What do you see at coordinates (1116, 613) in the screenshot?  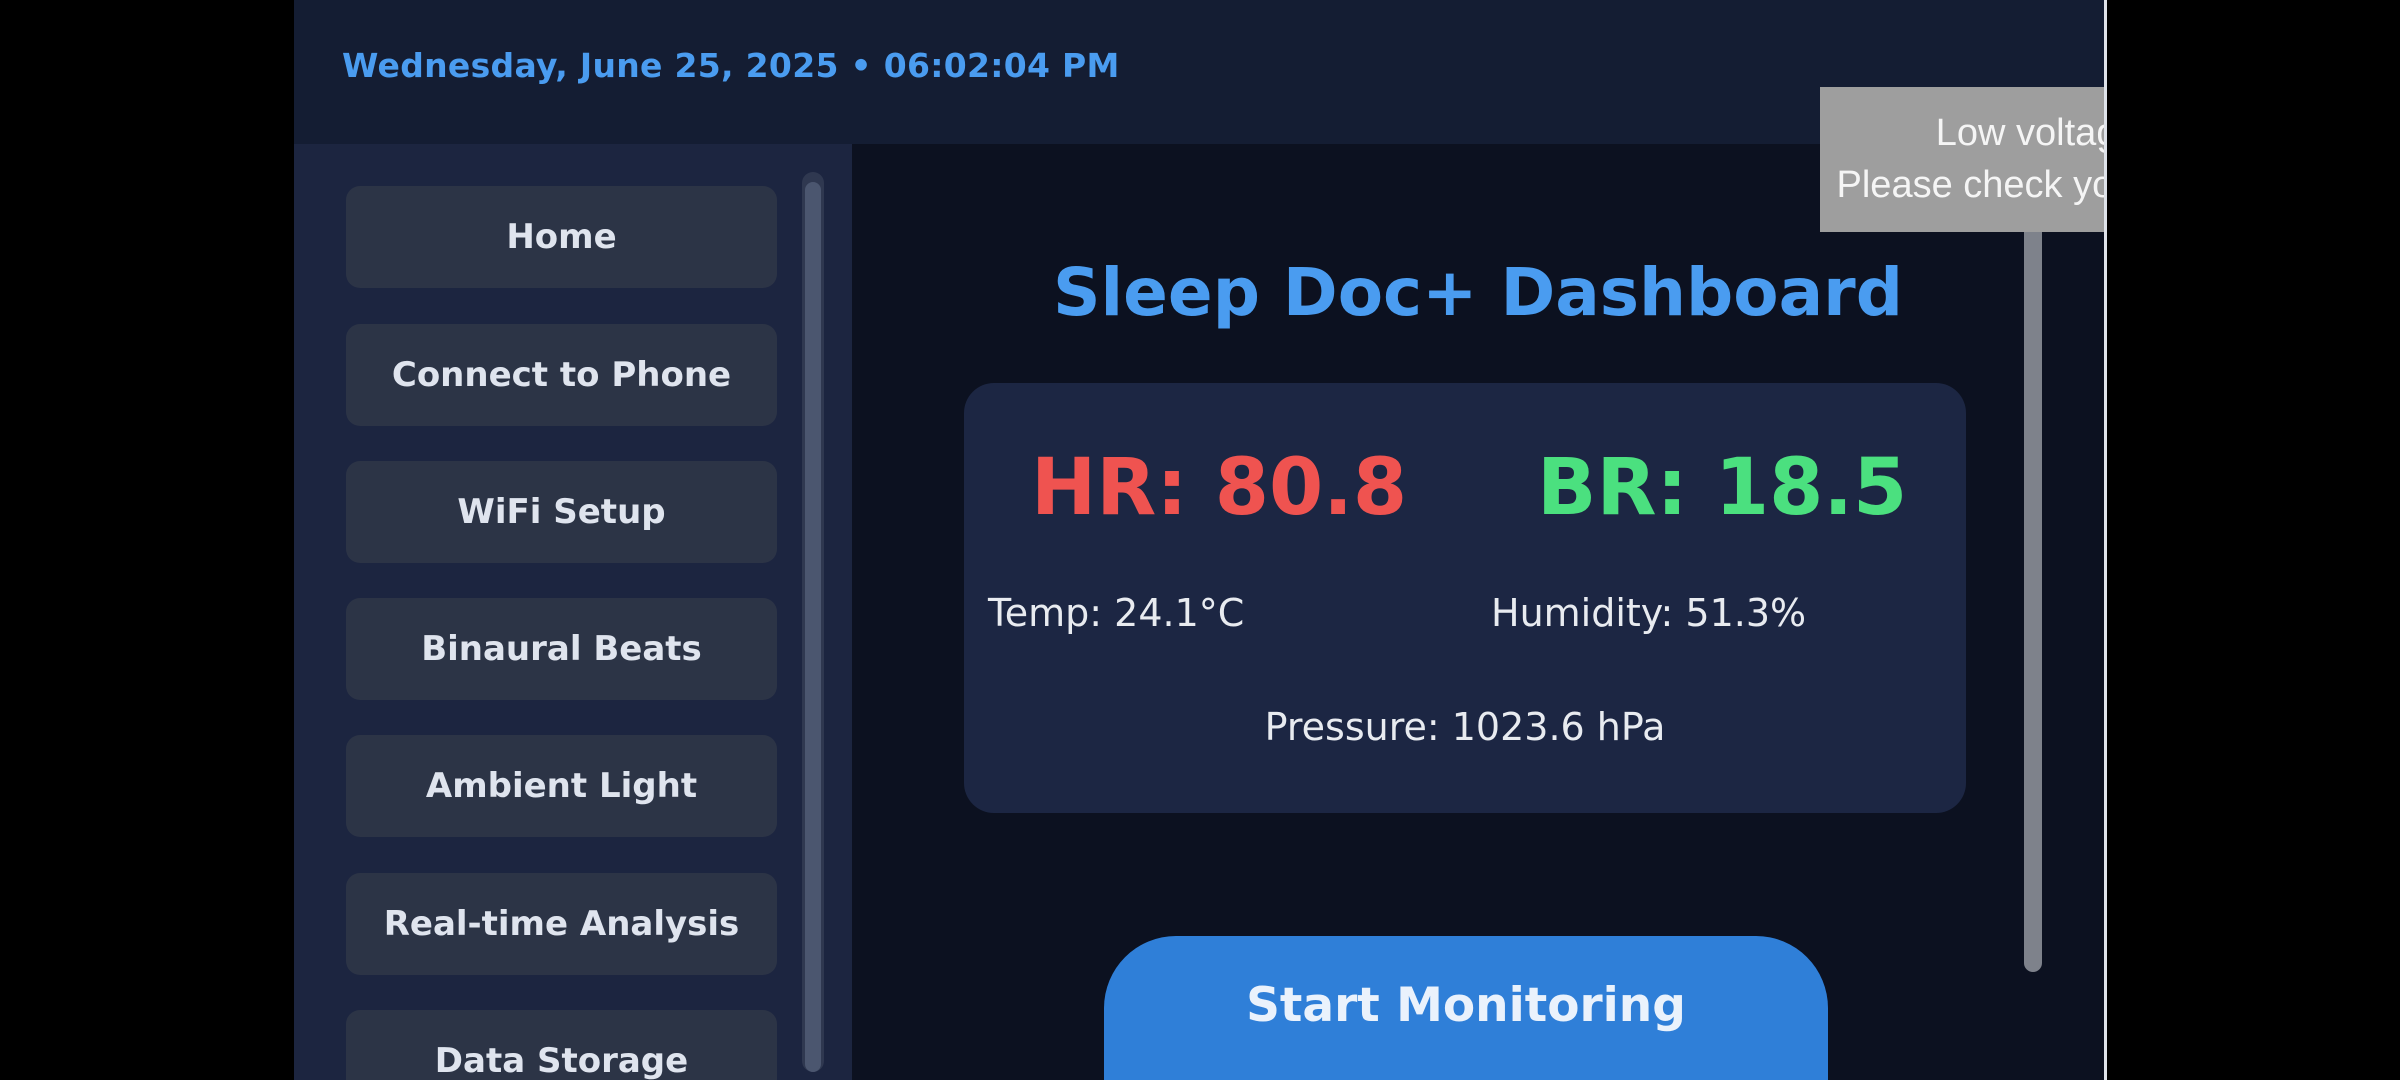 I see `temperature-value: Temp: 24.1°C` at bounding box center [1116, 613].